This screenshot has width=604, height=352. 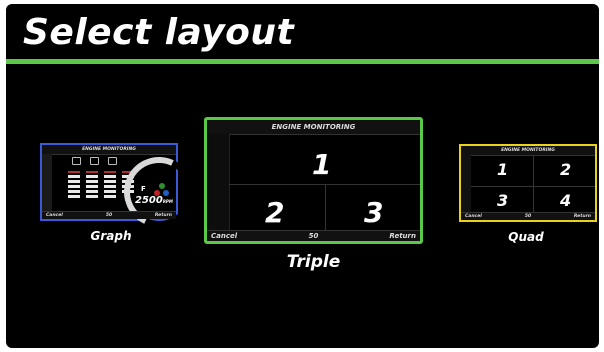 I want to click on panel-4-label: 4, so click(x=566, y=200).